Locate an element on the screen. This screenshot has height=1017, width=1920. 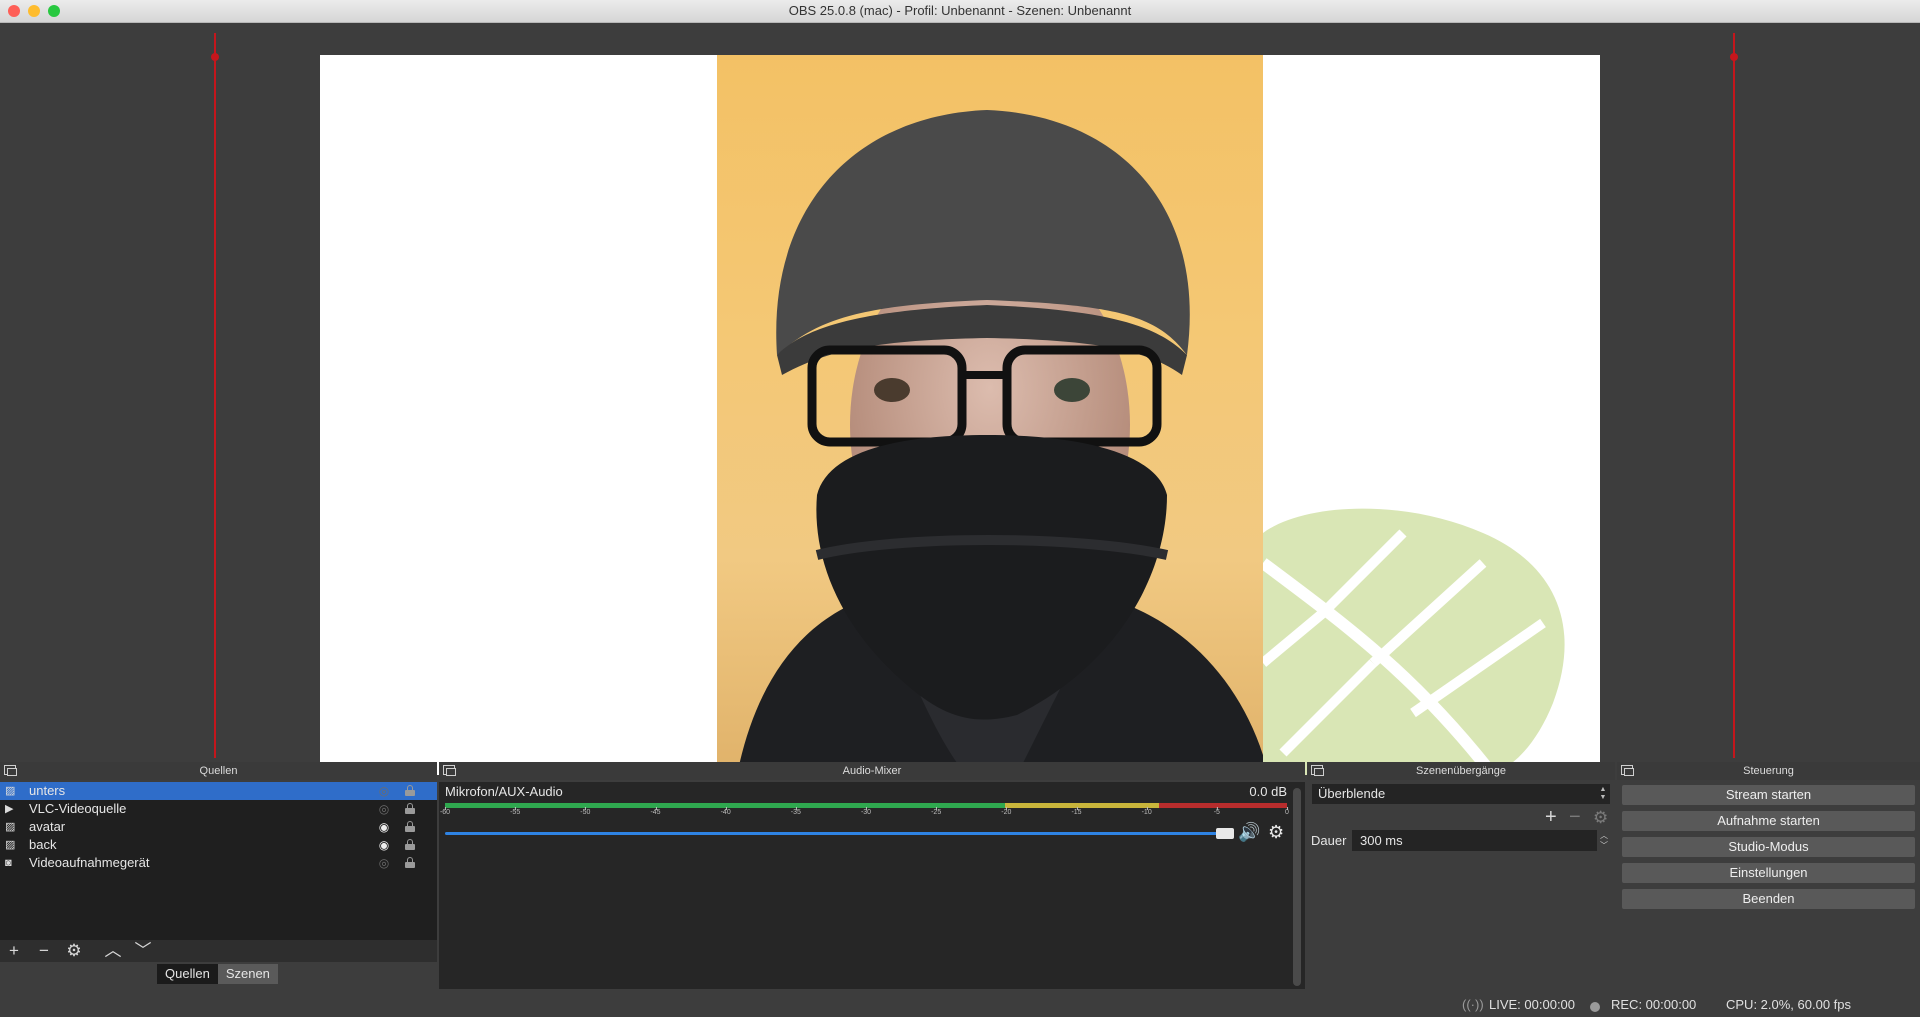
meter-tick-label: -30 is located at coordinates (866, 811).